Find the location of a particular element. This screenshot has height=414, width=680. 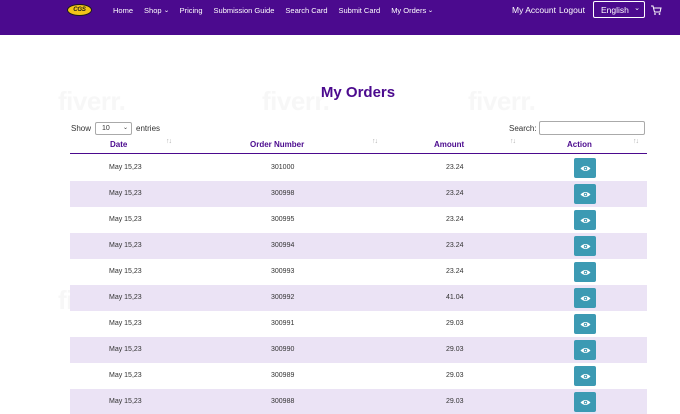

table-row: May 15,23 300989 29.03 is located at coordinates (358, 376).